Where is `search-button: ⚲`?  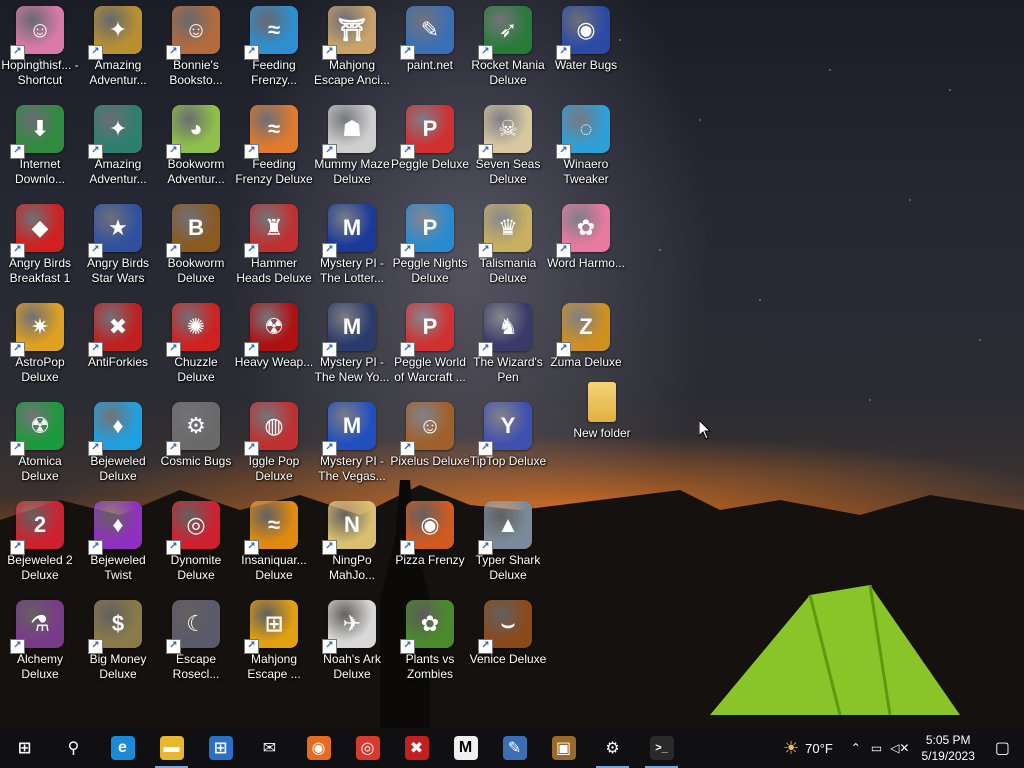
search-button: ⚲ is located at coordinates (73, 748).